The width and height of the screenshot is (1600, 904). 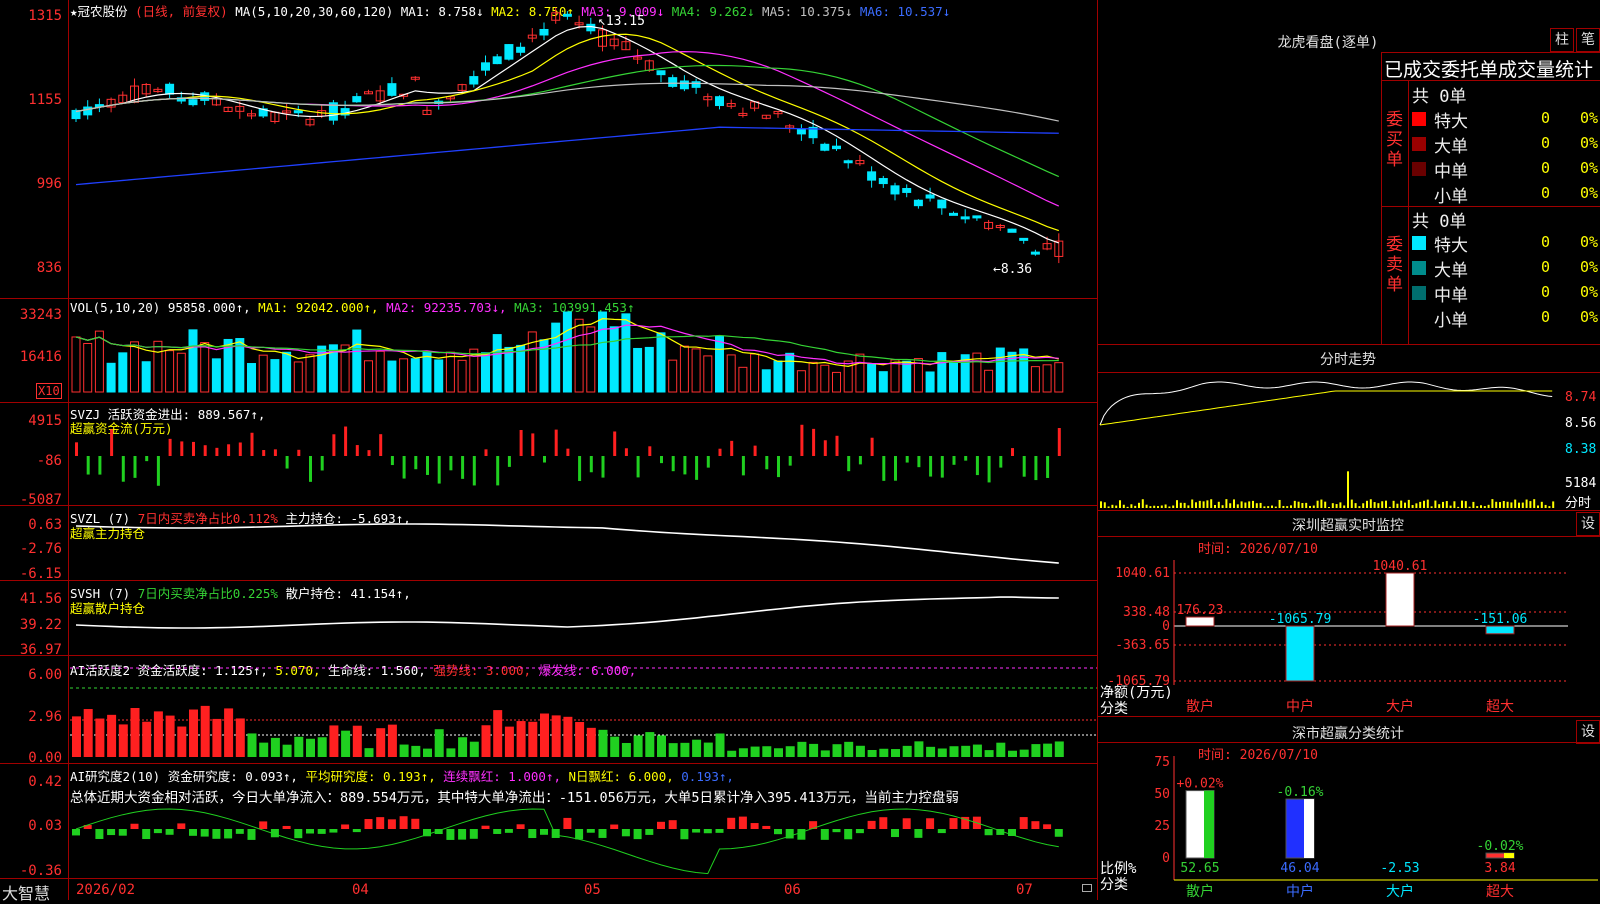 I want to click on date-label-4: 06, so click(x=792, y=890).